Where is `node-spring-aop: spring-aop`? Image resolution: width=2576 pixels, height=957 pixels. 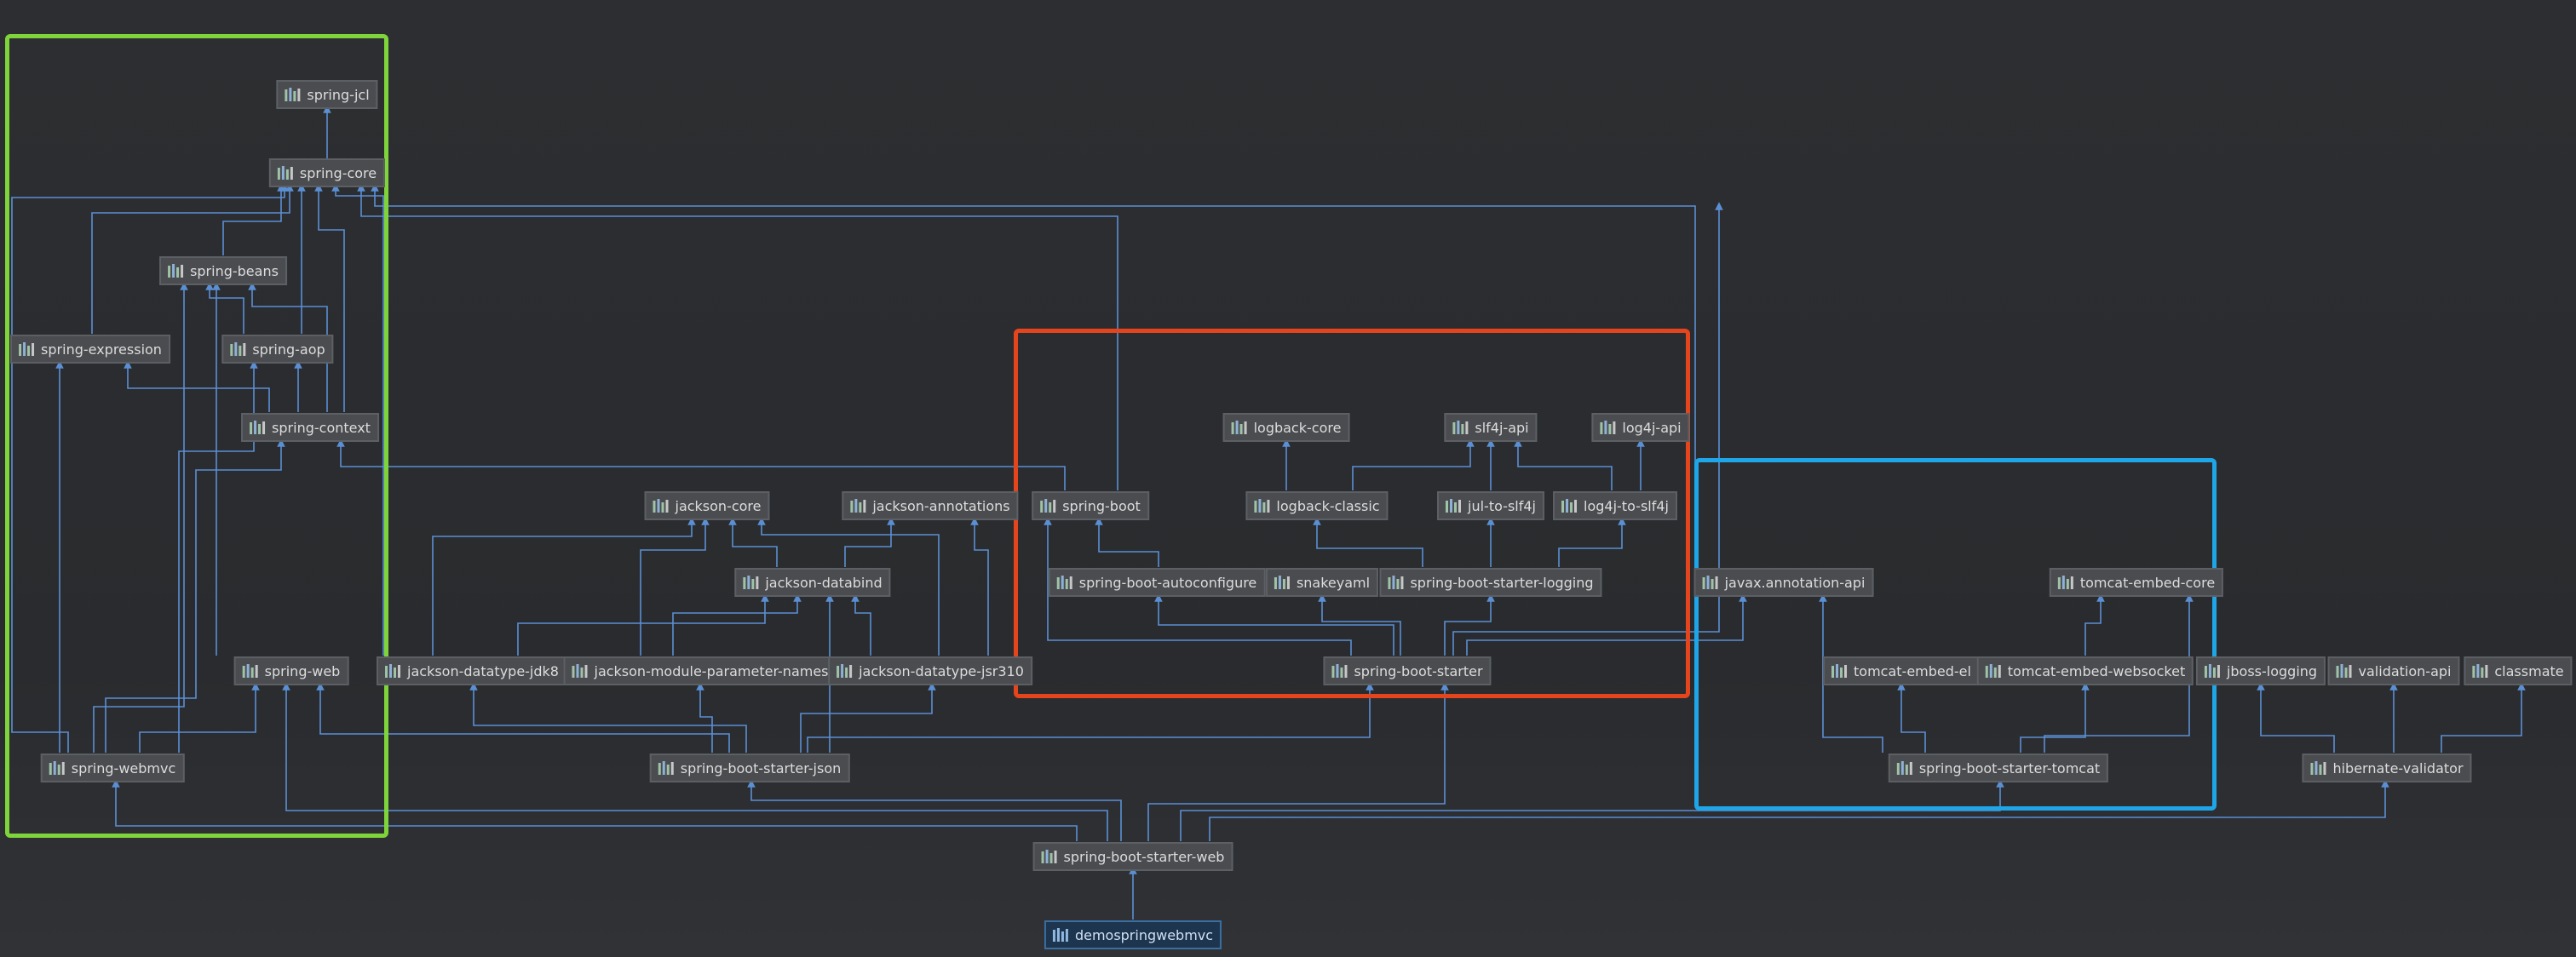
node-spring-aop: spring-aop is located at coordinates (278, 349).